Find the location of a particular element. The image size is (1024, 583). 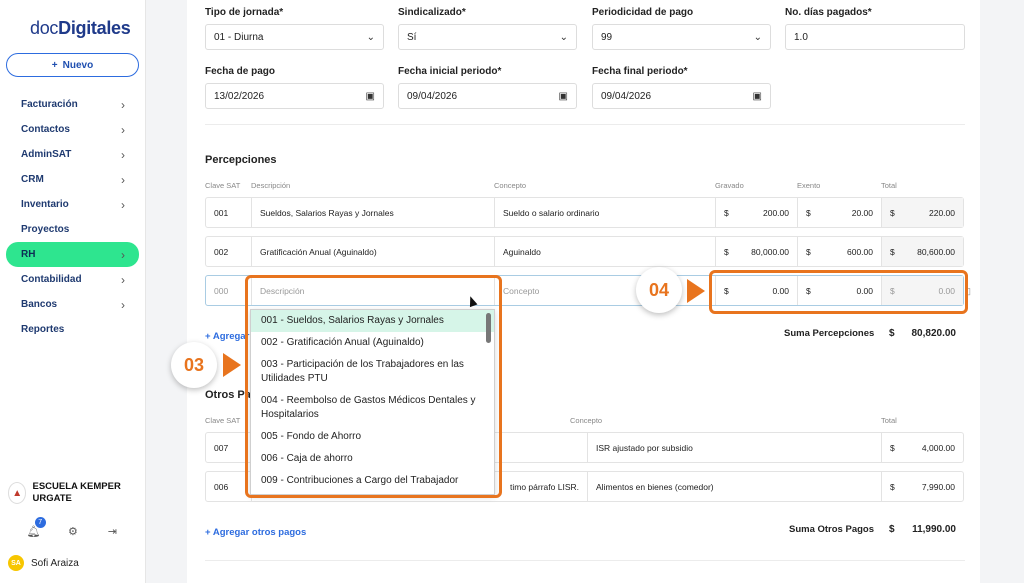

sidebar-item-contabilidad: Contabilidad › is located at coordinates (72, 279).